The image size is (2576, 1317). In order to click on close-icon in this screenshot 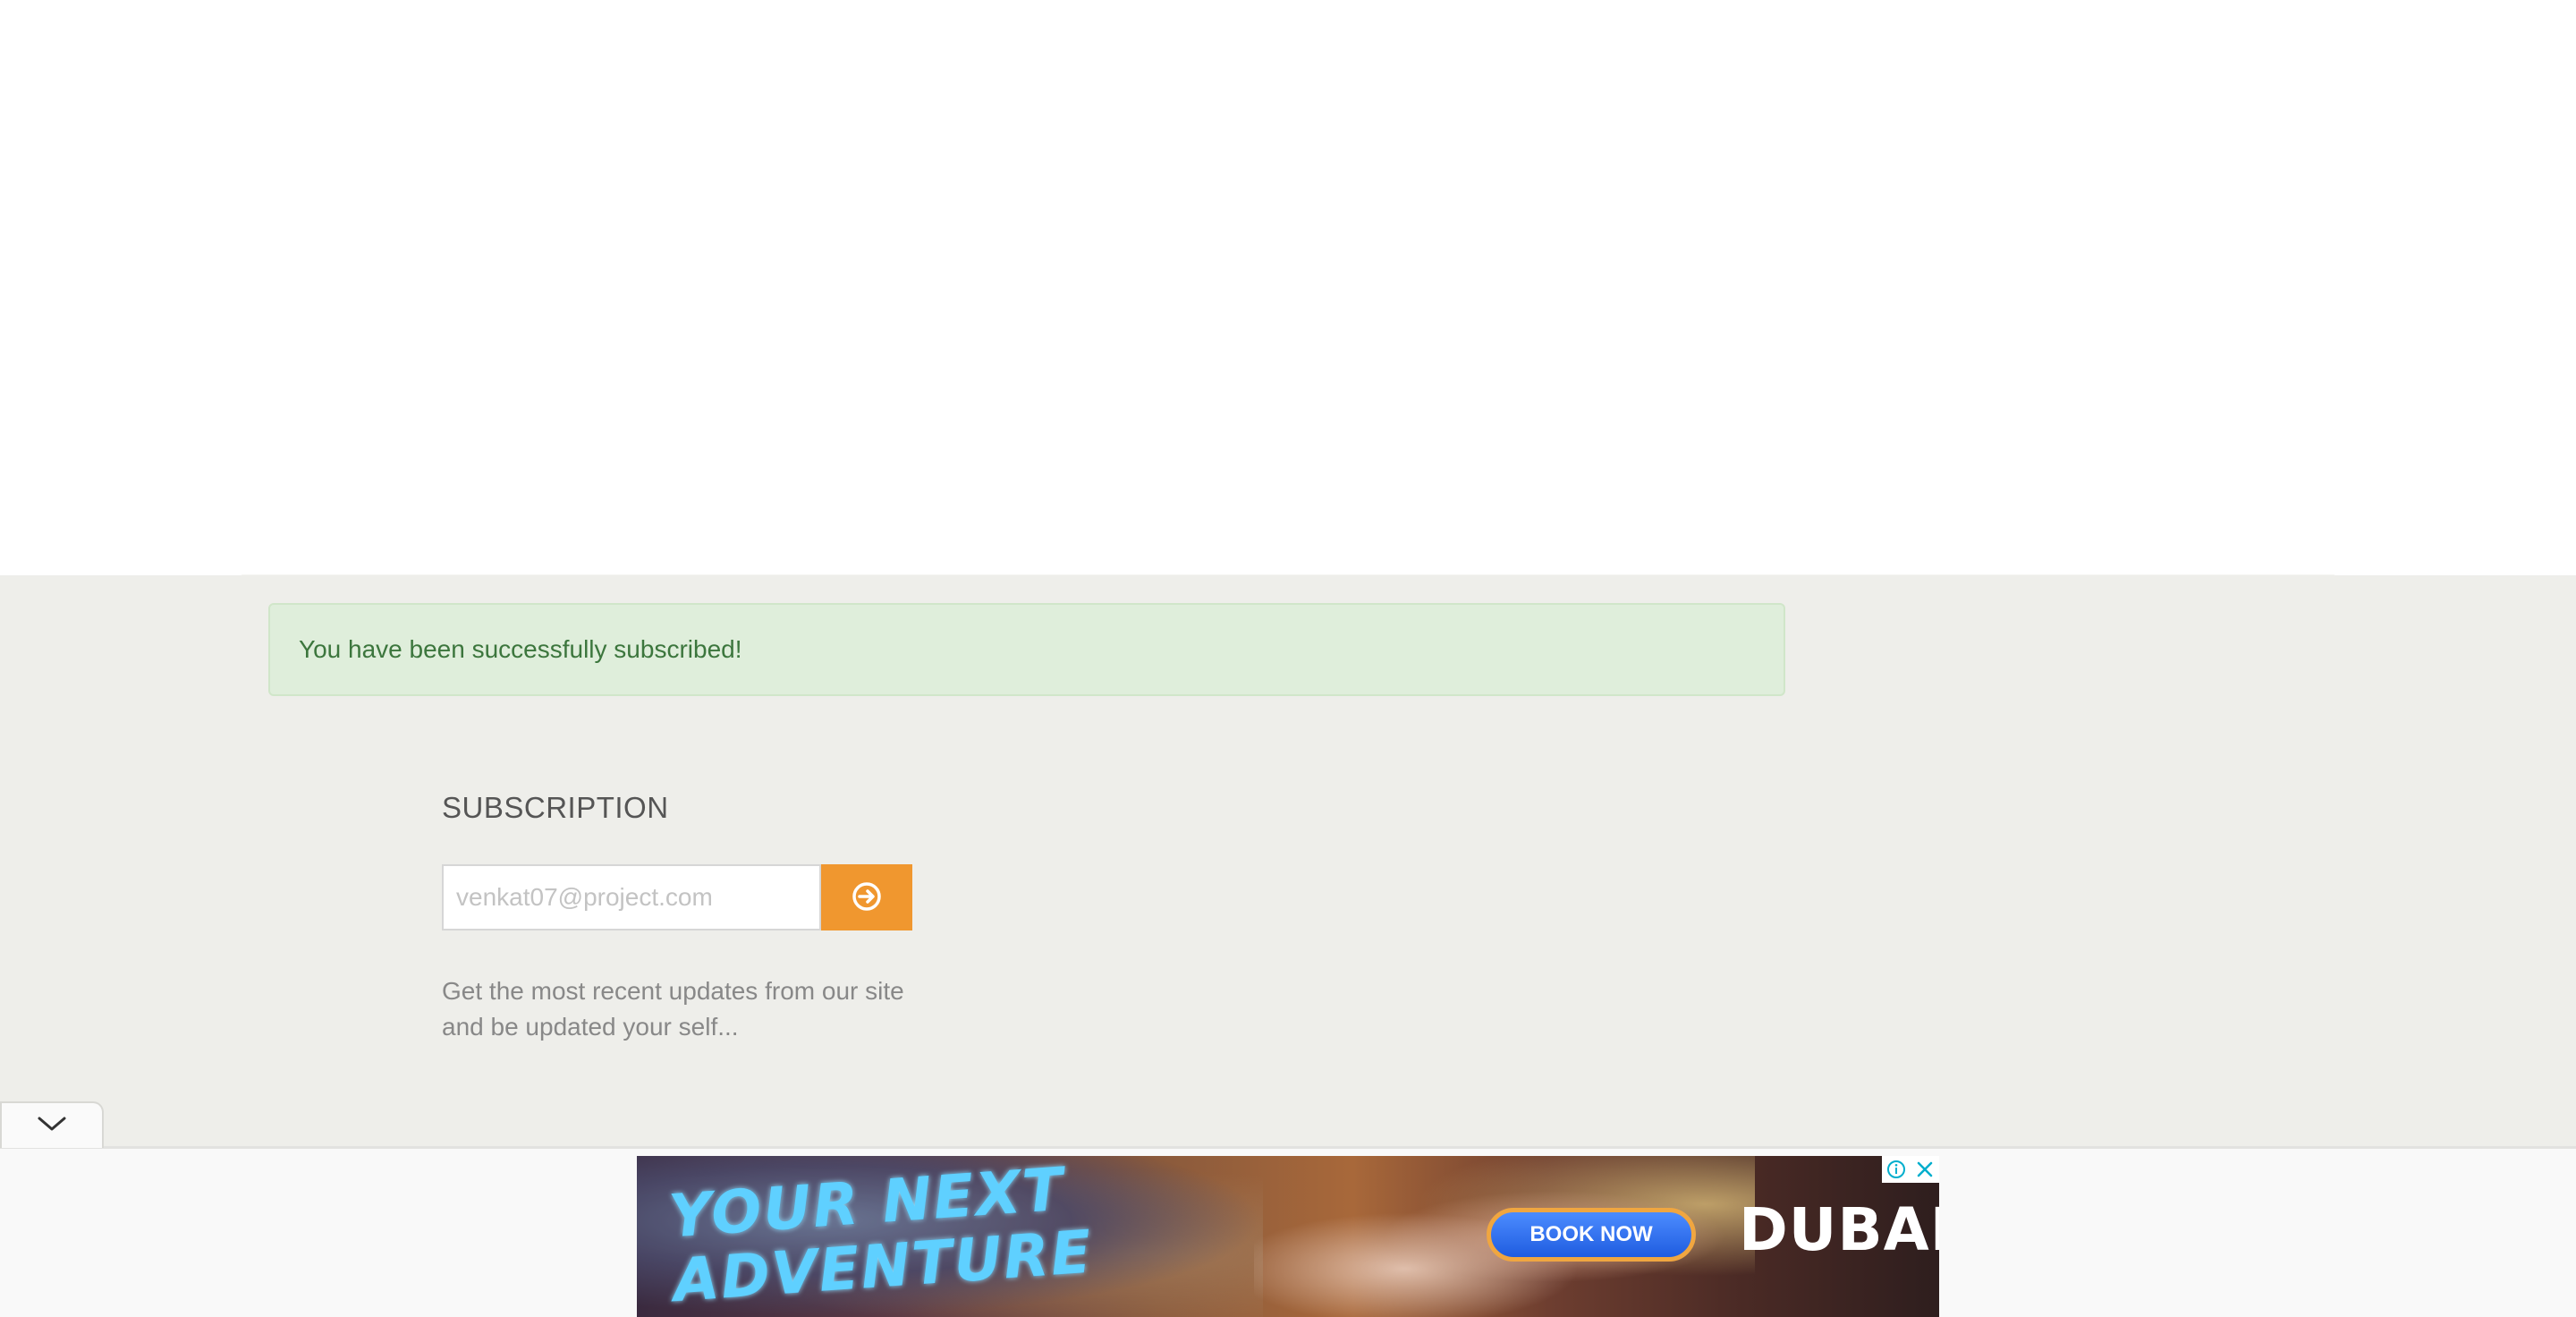, I will do `click(1925, 1170)`.